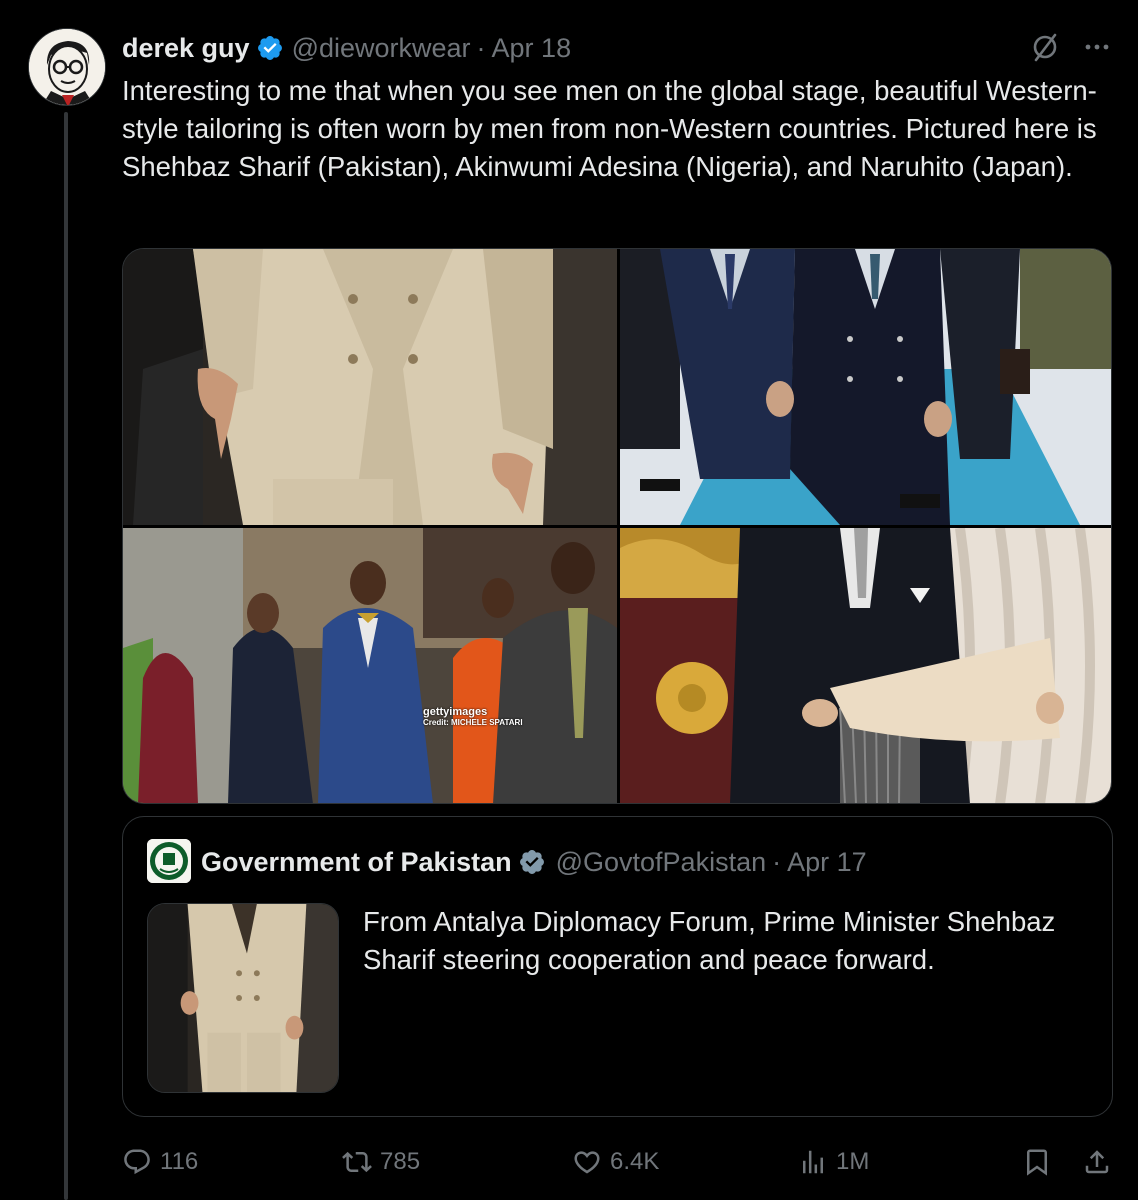  What do you see at coordinates (587, 1162) in the screenshot?
I see `like-icon` at bounding box center [587, 1162].